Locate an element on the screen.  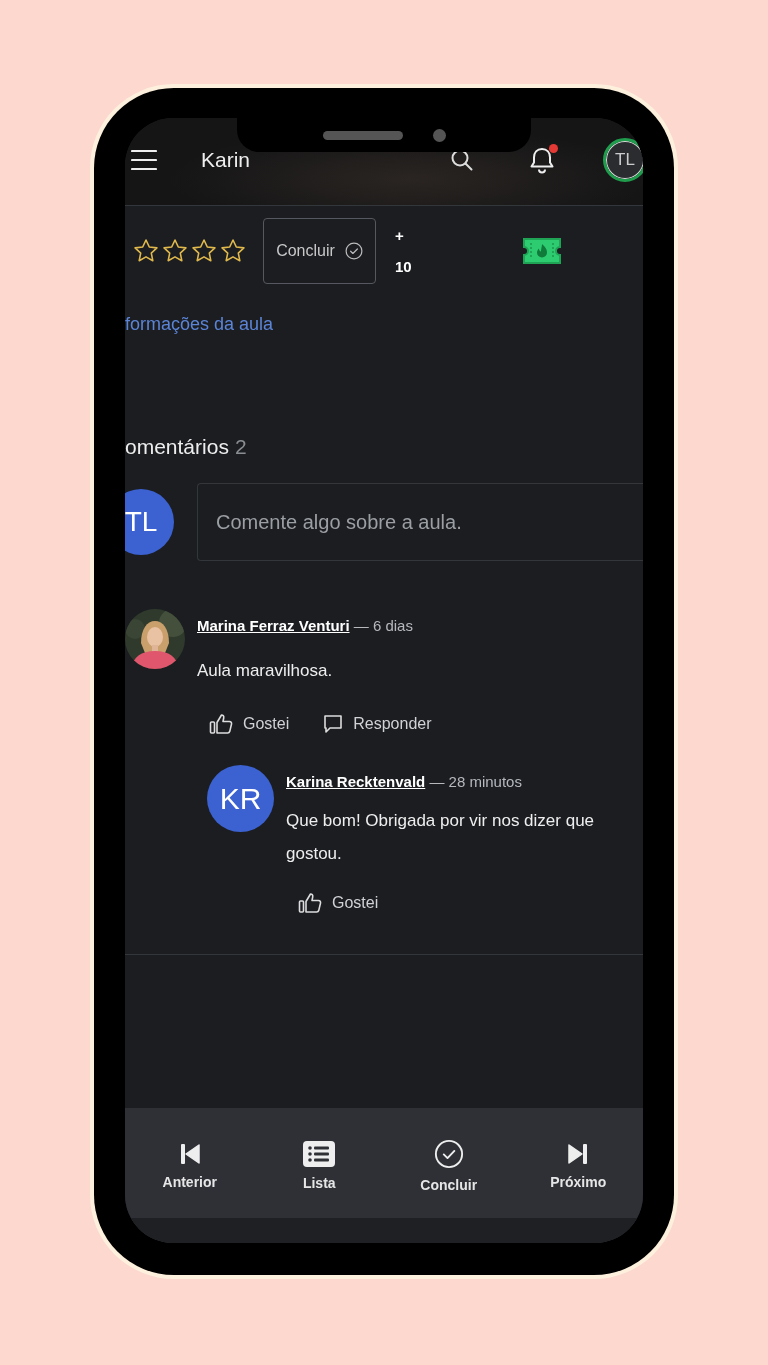
author-avatar: KR is located at coordinates (240, 798).